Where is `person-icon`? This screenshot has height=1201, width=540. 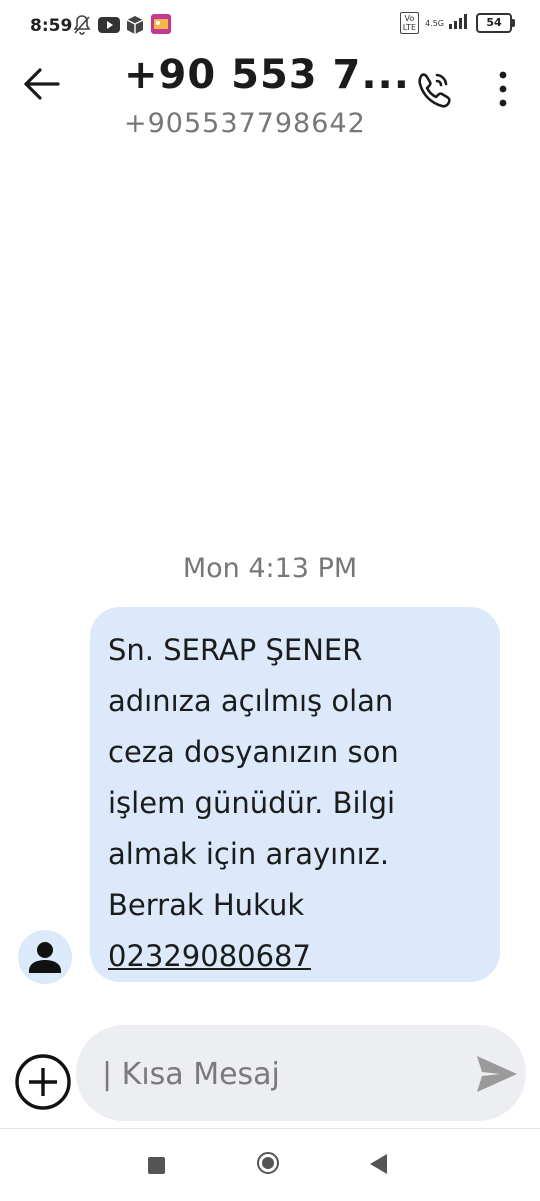
person-icon is located at coordinates (45, 957).